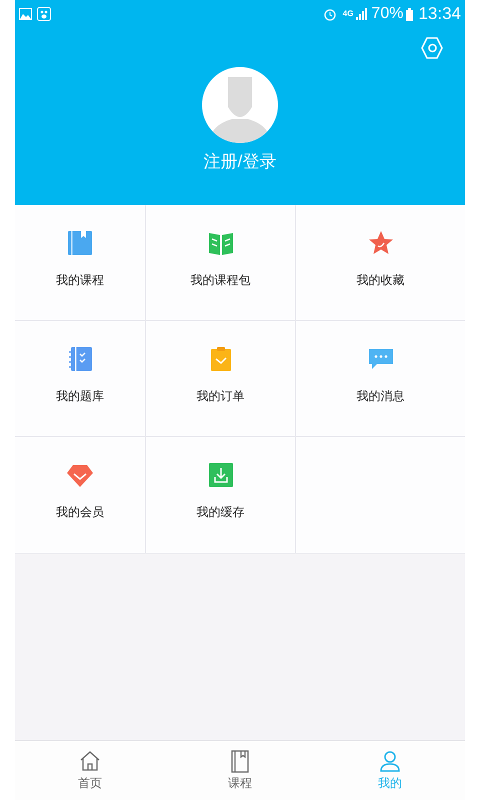 The width and height of the screenshot is (480, 800). What do you see at coordinates (80, 359) in the screenshot?
I see `notebook-icon` at bounding box center [80, 359].